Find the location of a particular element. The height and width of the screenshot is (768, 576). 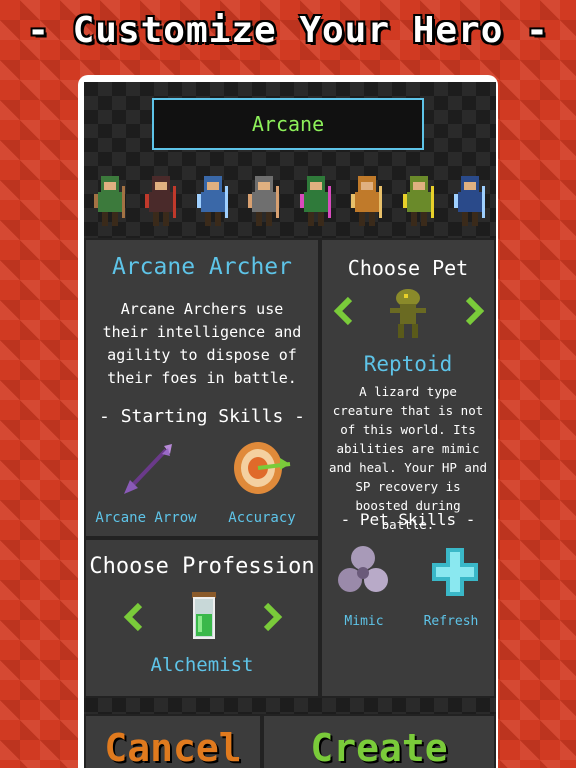

pet-name: Reptoid is located at coordinates (408, 364).